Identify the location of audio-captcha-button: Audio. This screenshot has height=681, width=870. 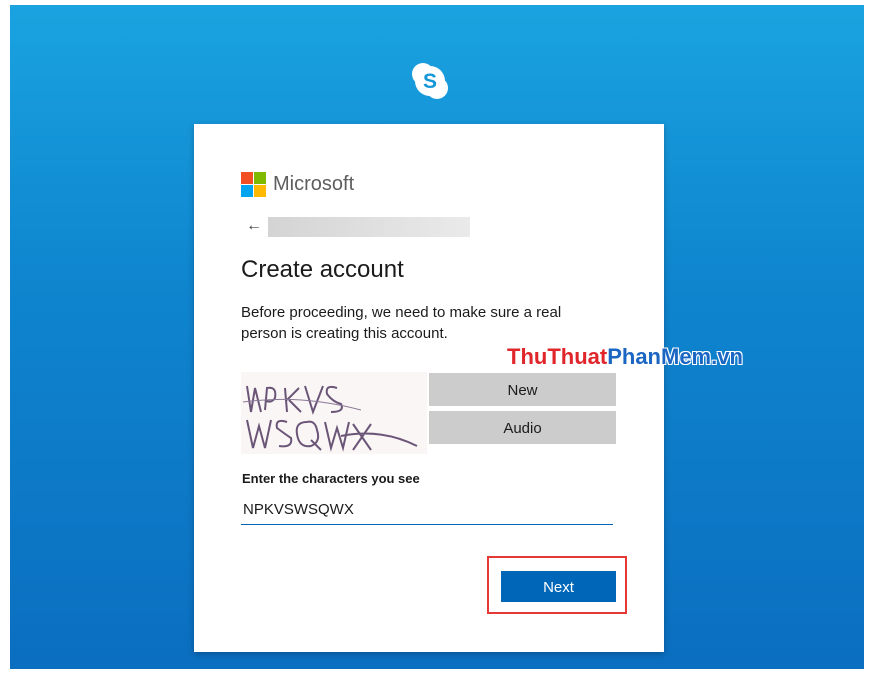
(522, 427).